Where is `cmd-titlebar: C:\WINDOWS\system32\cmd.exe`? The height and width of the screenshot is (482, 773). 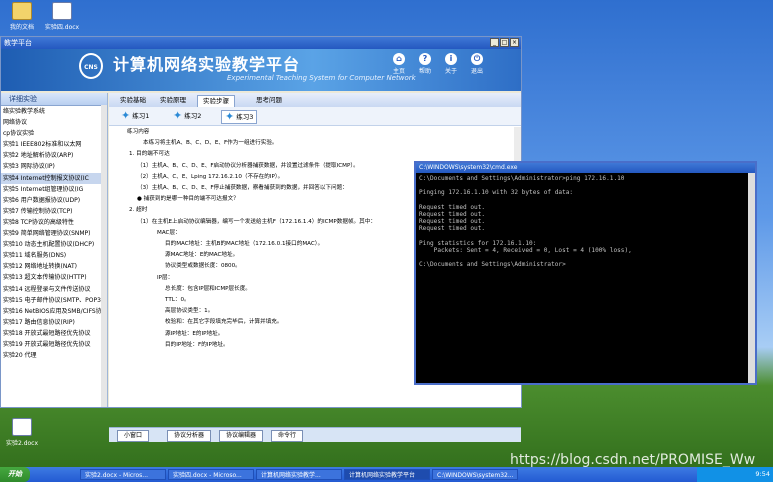 cmd-titlebar: C:\WINDOWS\system32\cmd.exe is located at coordinates (585, 168).